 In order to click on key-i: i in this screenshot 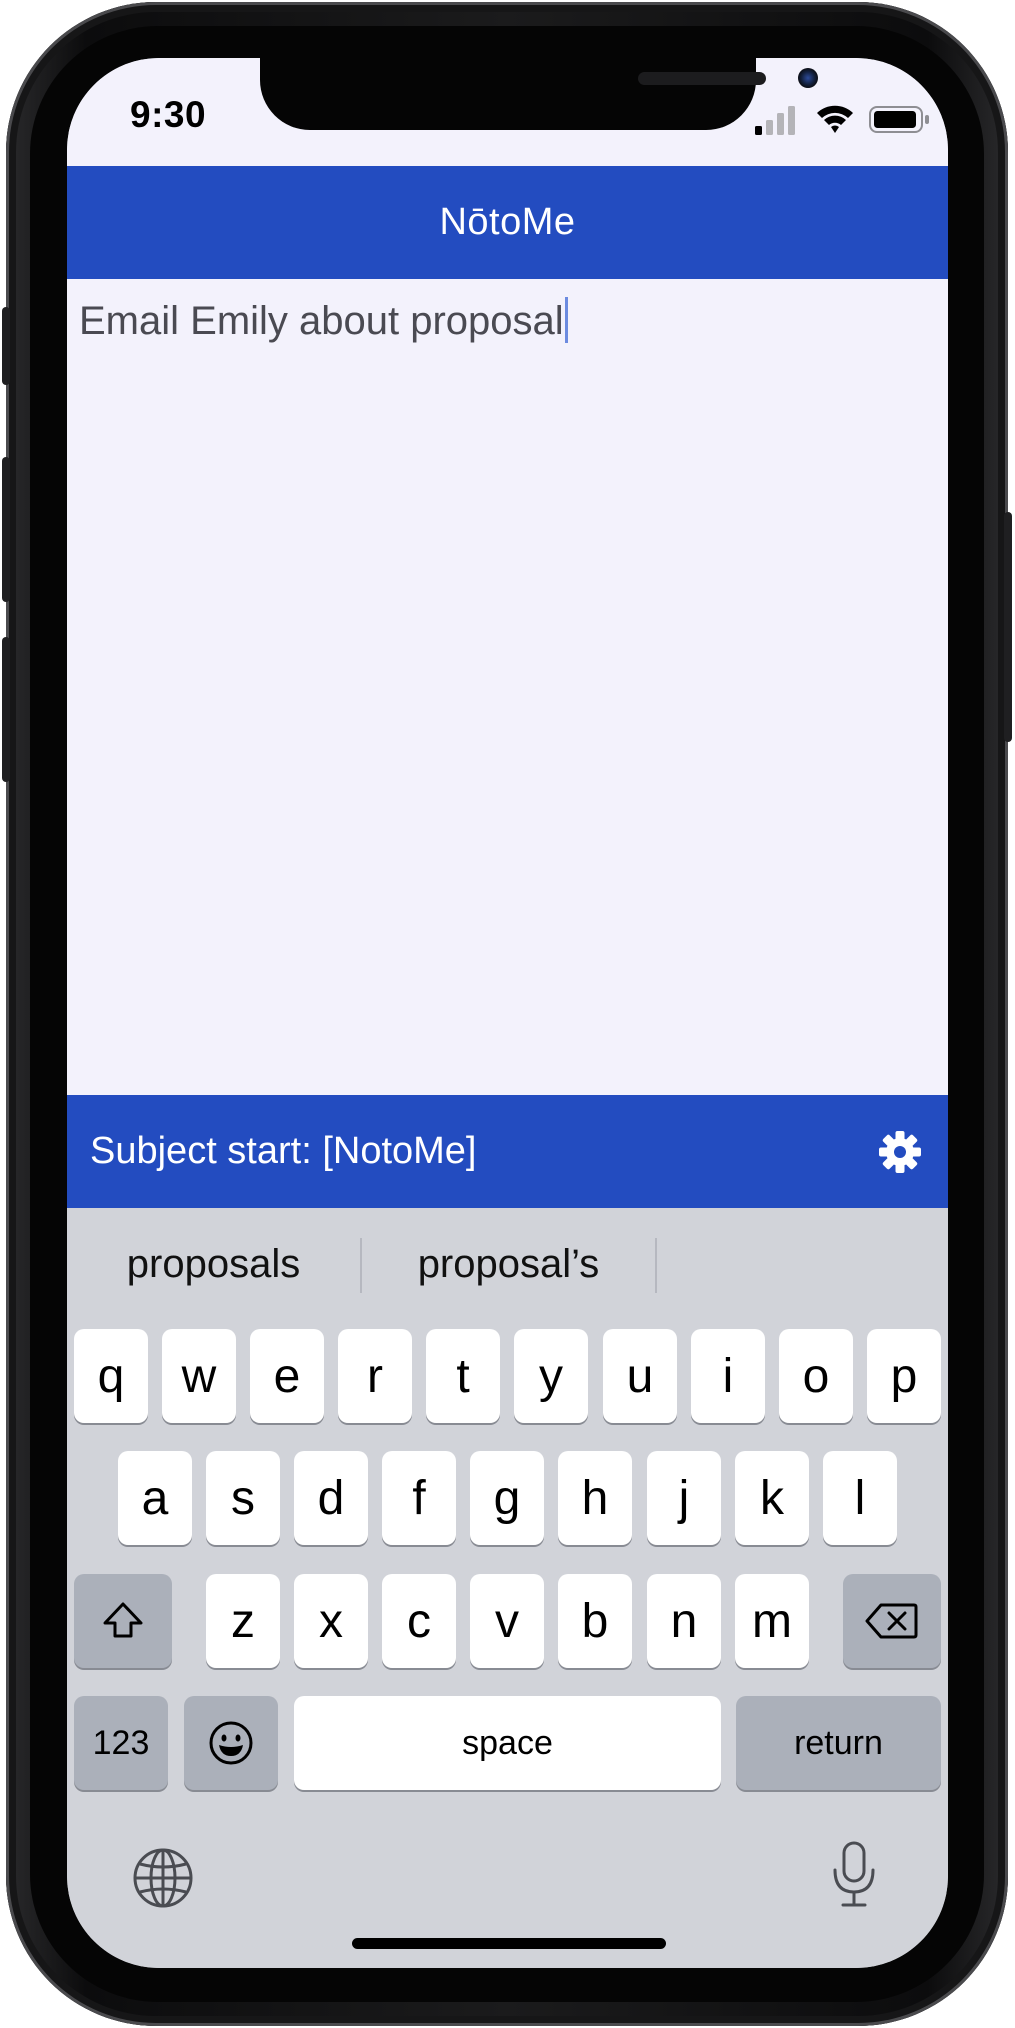, I will do `click(728, 1376)`.